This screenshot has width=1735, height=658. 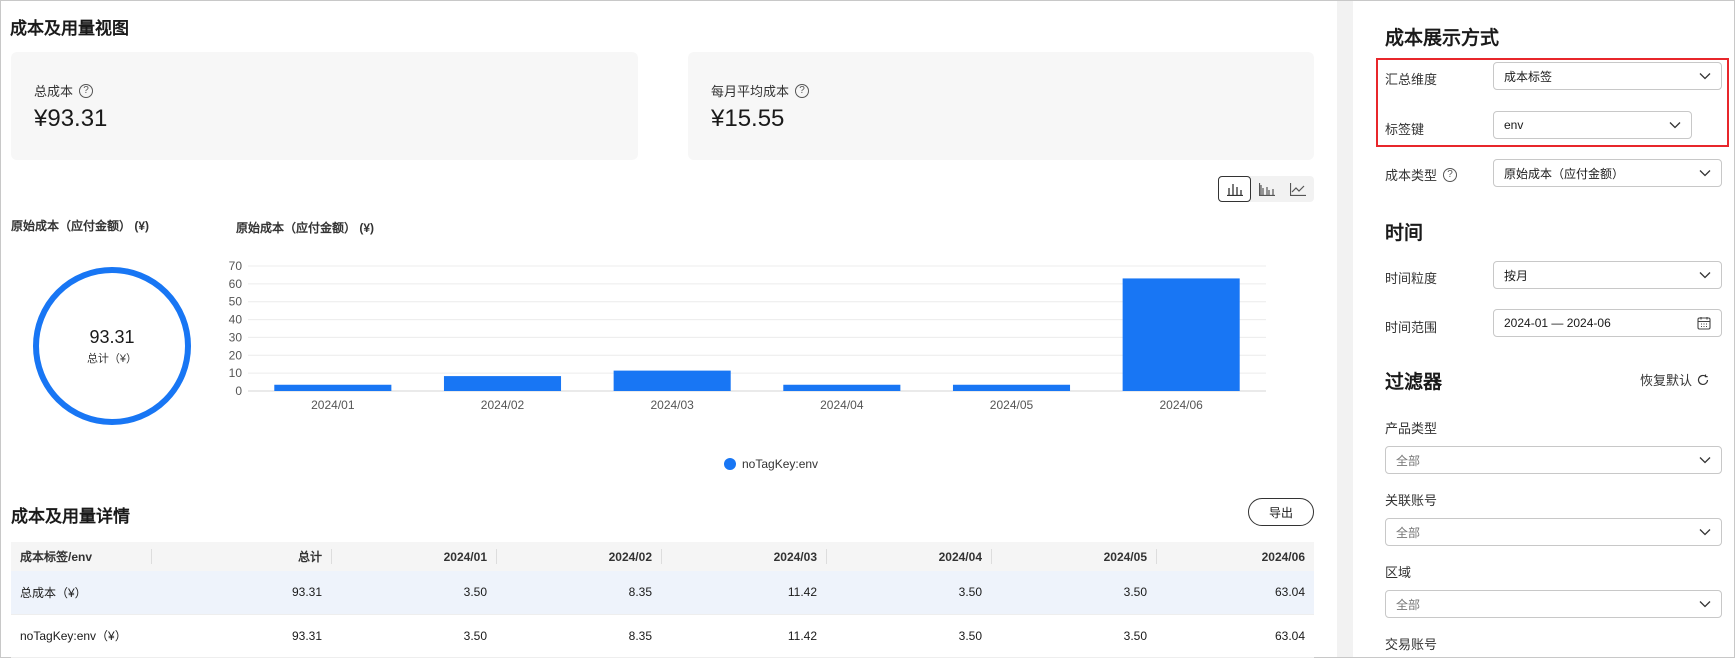 What do you see at coordinates (236, 337) in the screenshot?
I see `y-tick-label: 30` at bounding box center [236, 337].